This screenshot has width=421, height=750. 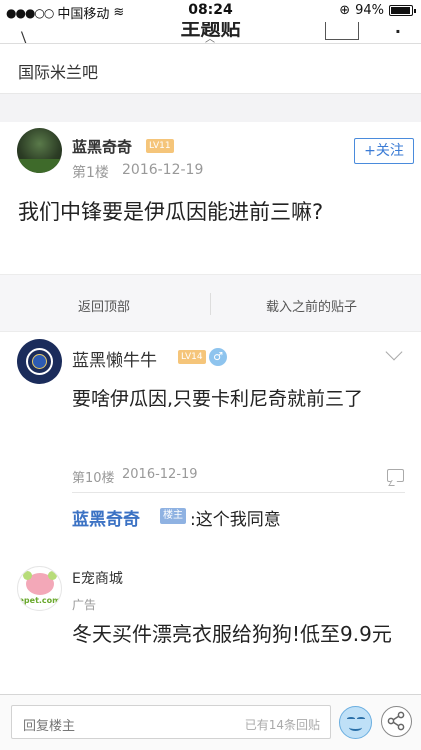 I want to click on battery-percent: 94%, so click(x=369, y=10).